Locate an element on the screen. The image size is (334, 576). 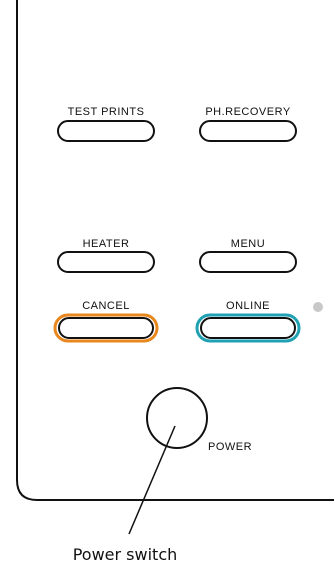
online-indicator-led is located at coordinates (318, 307).